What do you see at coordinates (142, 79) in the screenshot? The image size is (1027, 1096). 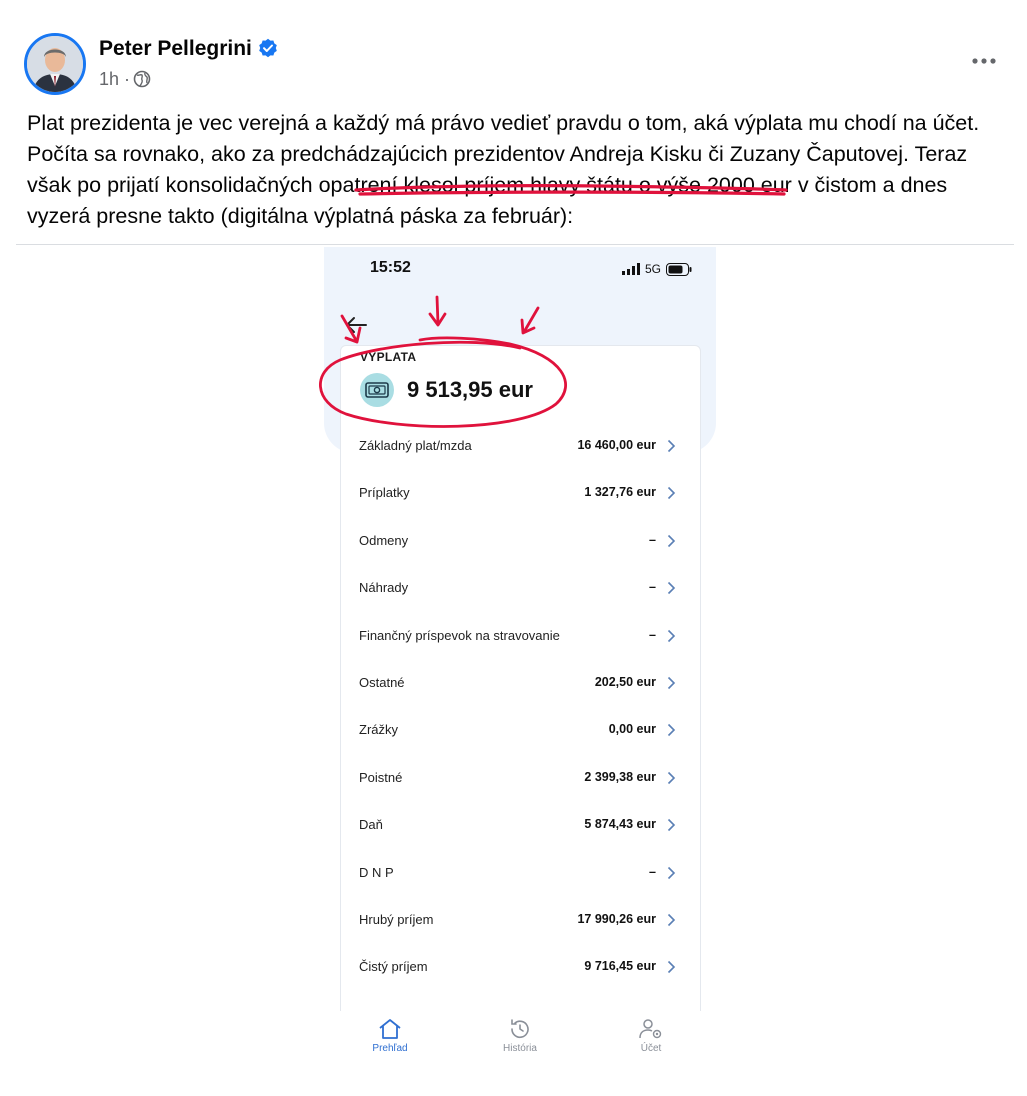 I see `globe-icon` at bounding box center [142, 79].